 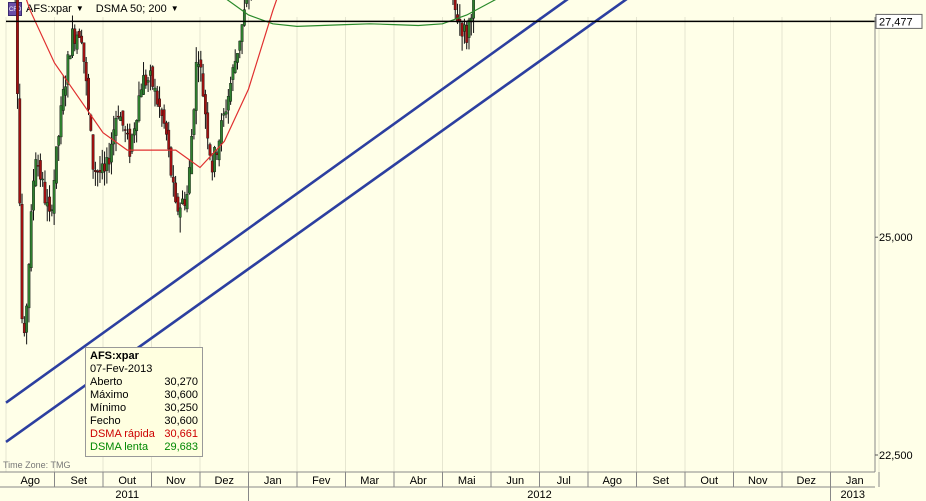 What do you see at coordinates (896, 238) in the screenshot?
I see `y-tick-label: 25,000` at bounding box center [896, 238].